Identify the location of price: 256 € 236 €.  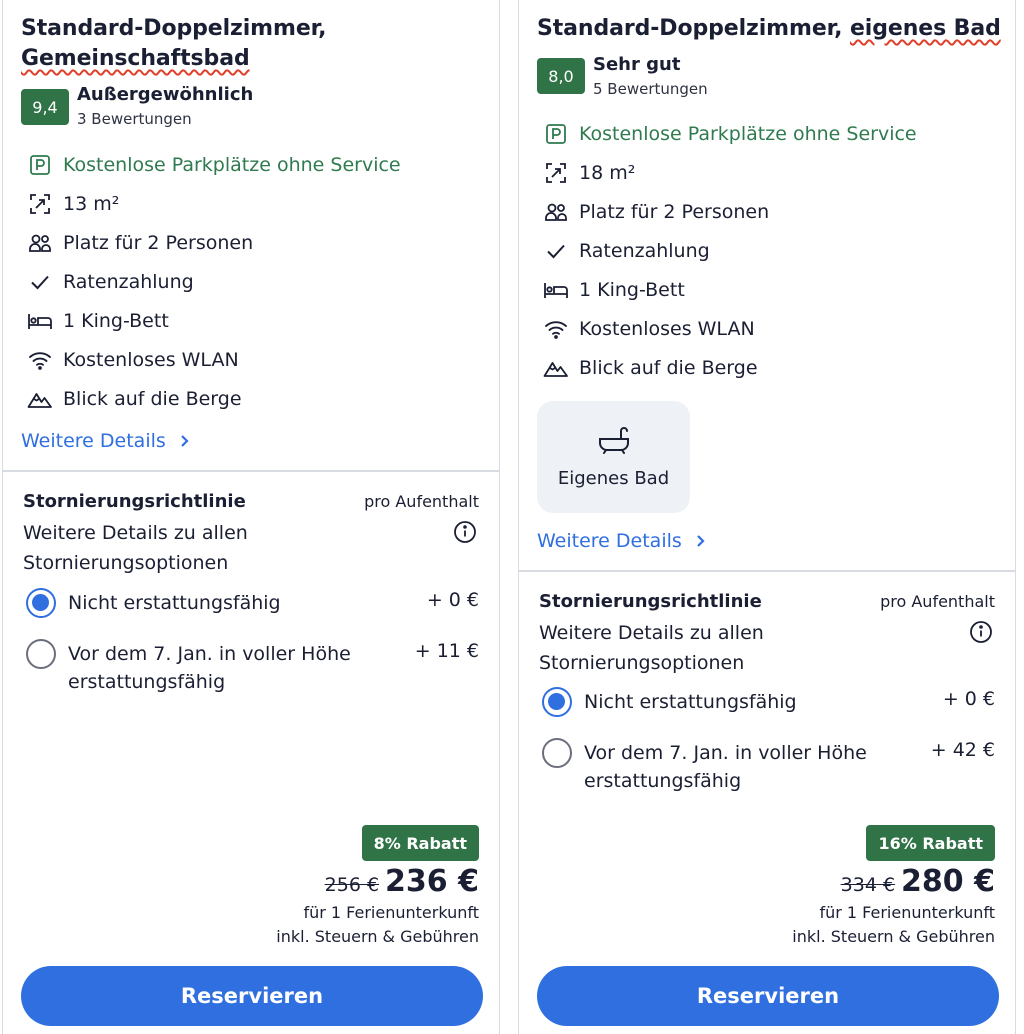
(402, 881).